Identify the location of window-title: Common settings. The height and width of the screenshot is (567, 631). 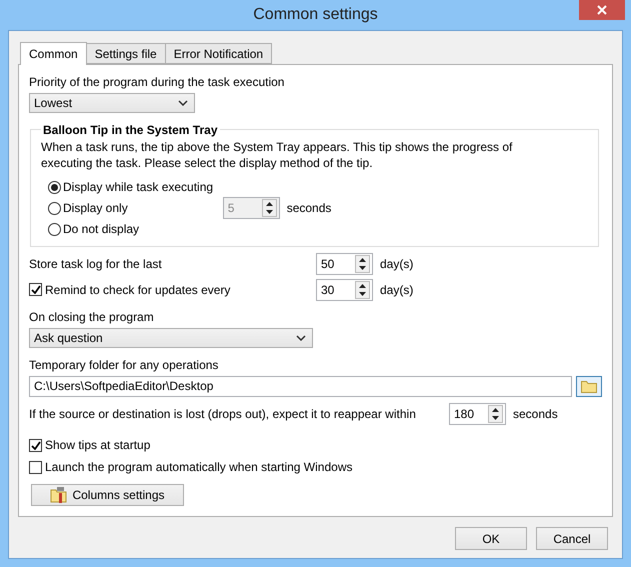
(315, 15).